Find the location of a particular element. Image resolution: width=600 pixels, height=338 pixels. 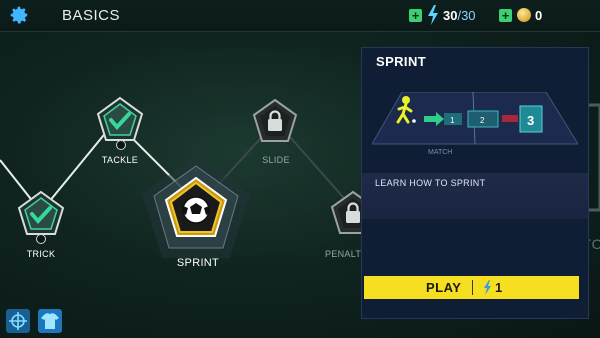

step-two: 2 is located at coordinates (482, 120).